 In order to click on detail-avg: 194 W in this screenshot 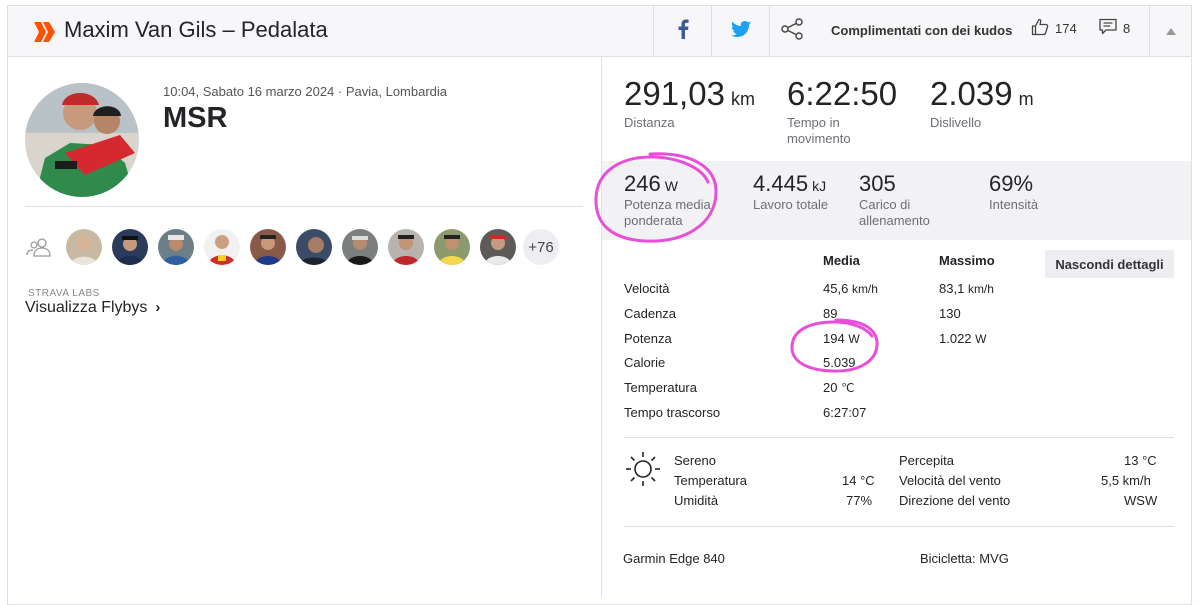, I will do `click(841, 338)`.